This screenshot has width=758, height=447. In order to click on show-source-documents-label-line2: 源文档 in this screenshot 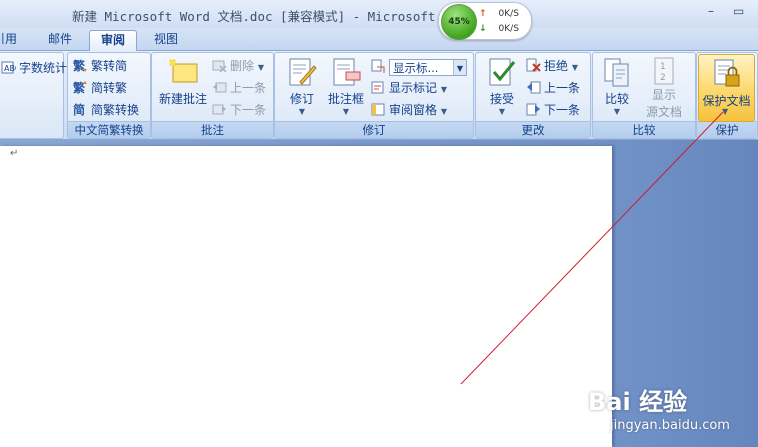, I will do `click(663, 112)`.